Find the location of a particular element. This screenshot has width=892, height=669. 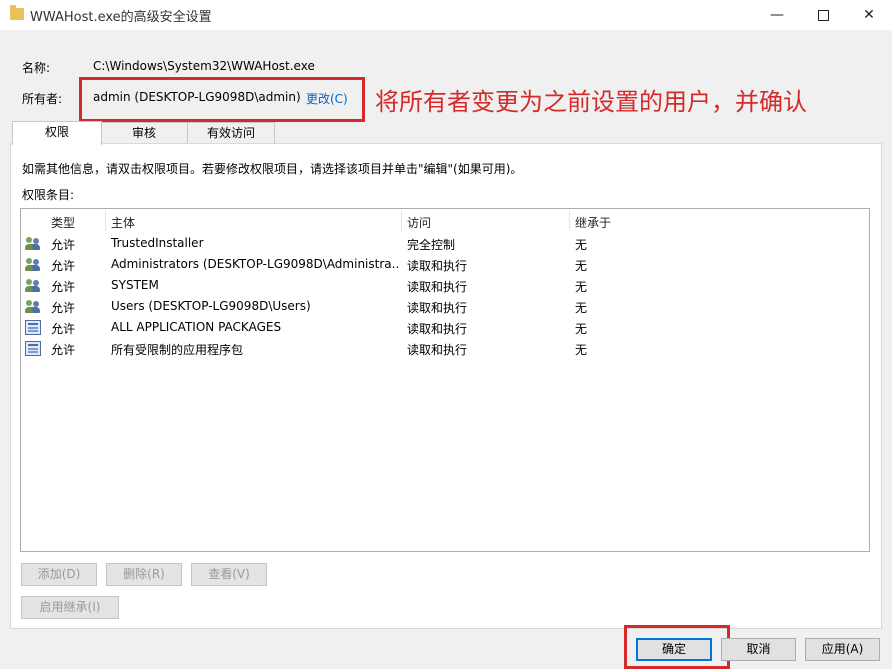

name-label: 名称: is located at coordinates (36, 68).